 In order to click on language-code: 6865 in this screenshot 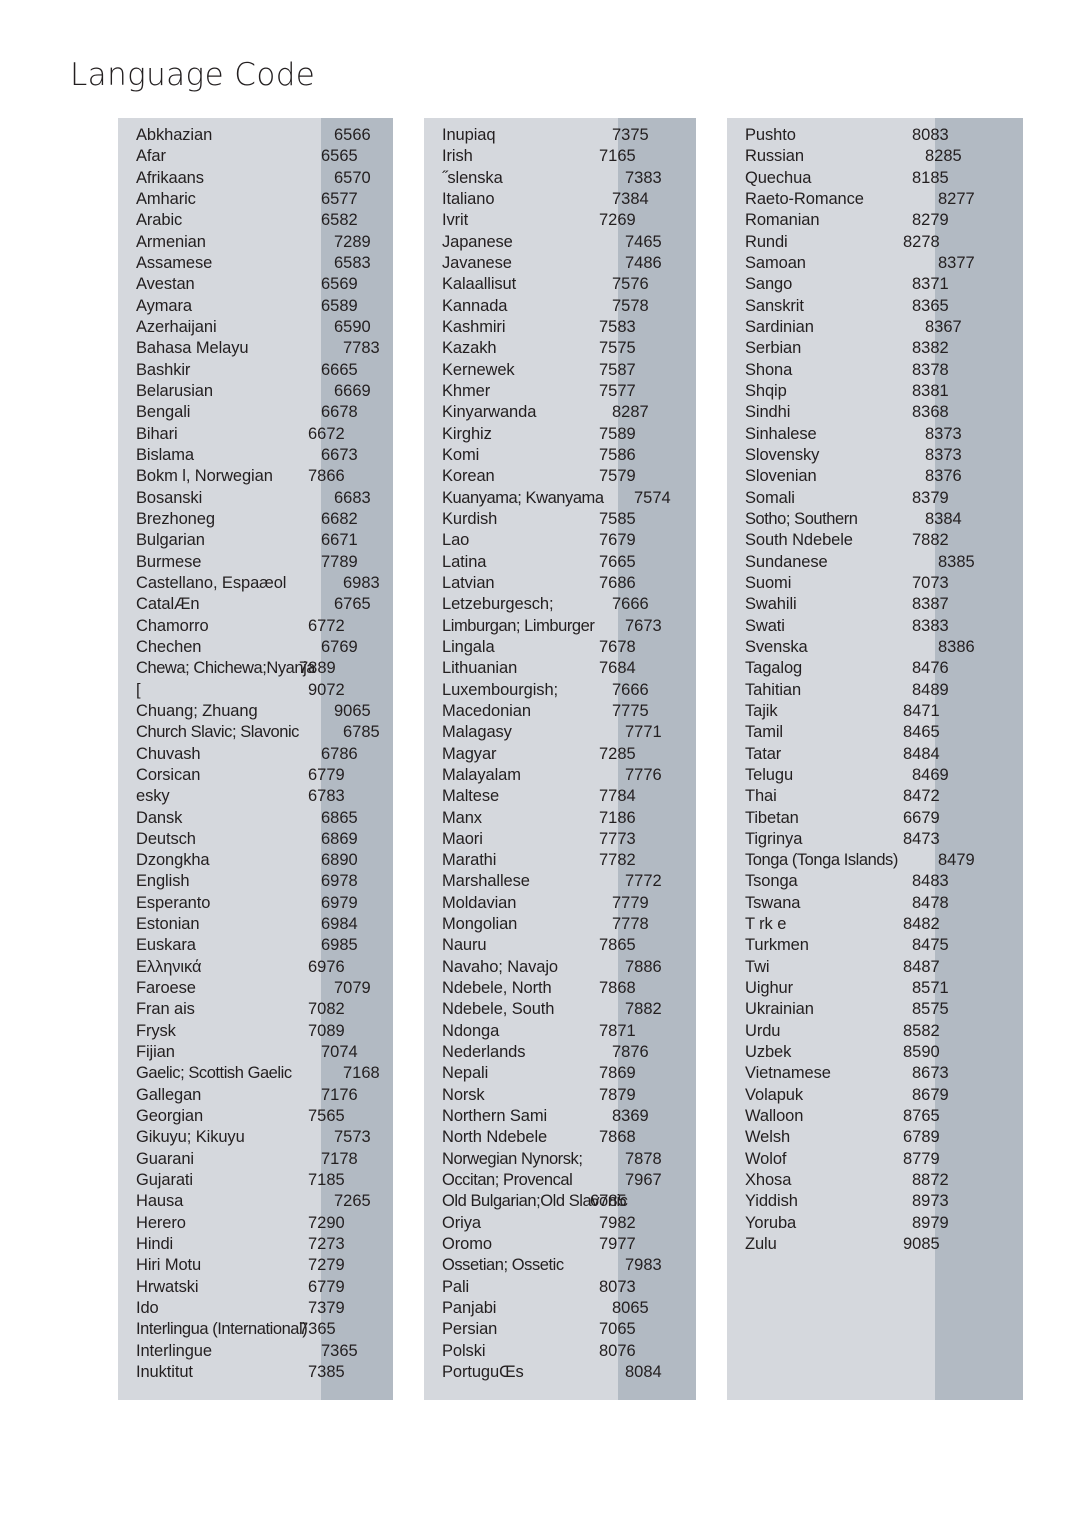, I will do `click(339, 817)`.